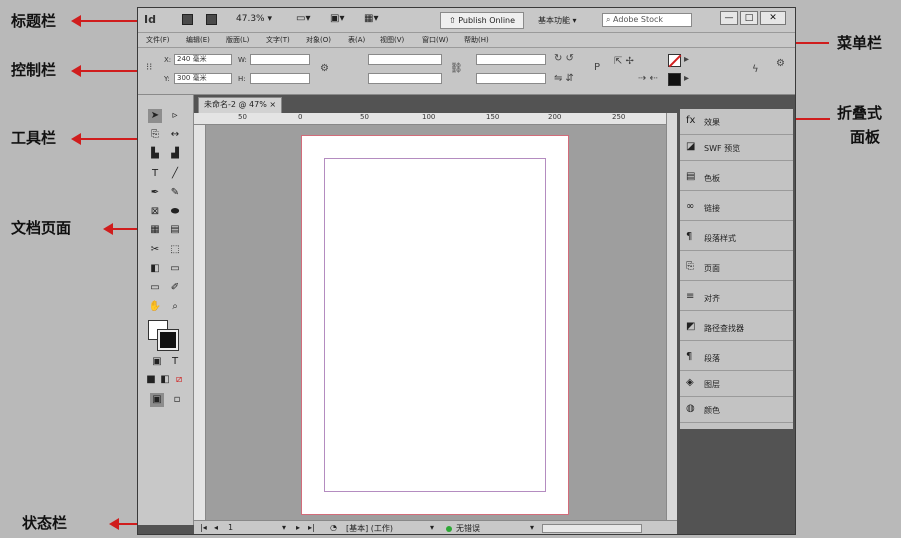  What do you see at coordinates (155, 116) in the screenshot?
I see `selection-tool-icon: ➤` at bounding box center [155, 116].